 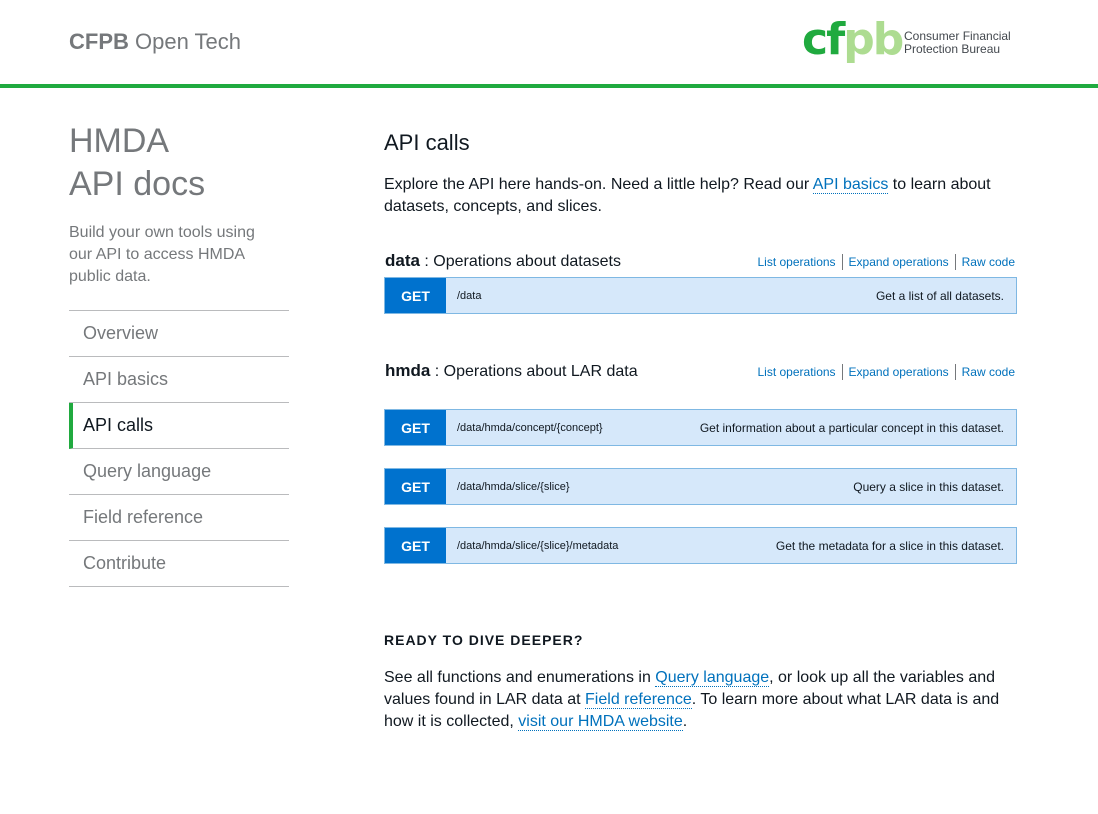 What do you see at coordinates (700, 295) in the screenshot?
I see `operation-get-data: GET /data Get a list of all datasets.` at bounding box center [700, 295].